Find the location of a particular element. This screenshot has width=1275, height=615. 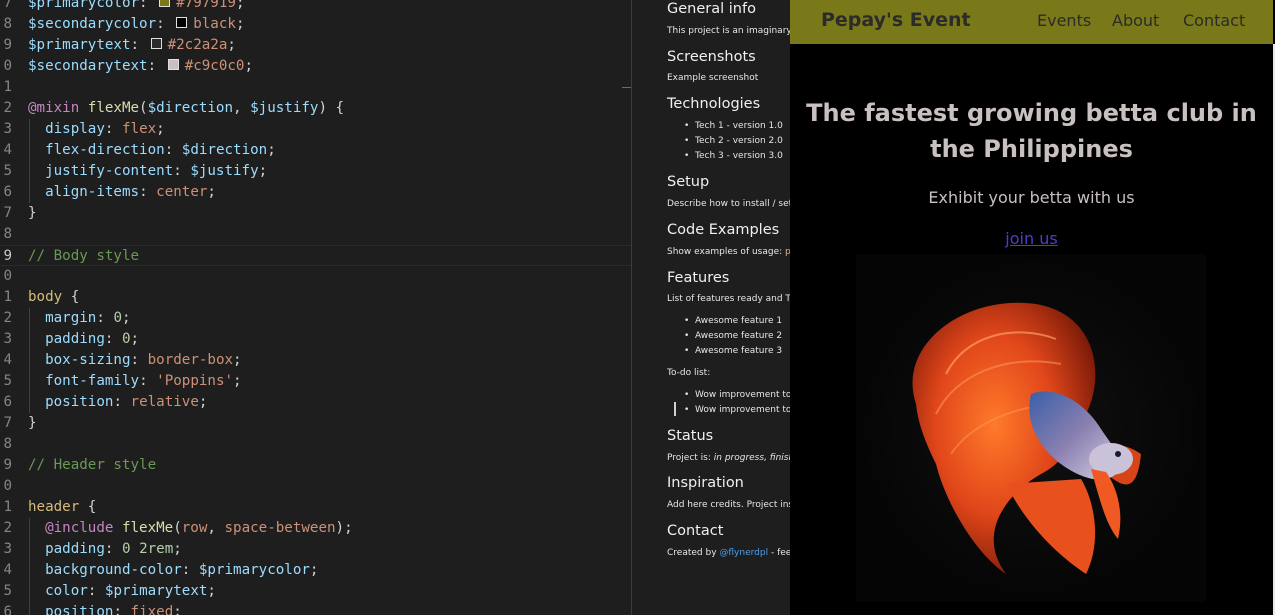

code-line: 0 $secondarytext: #c9c0c0; is located at coordinates (316, 66).